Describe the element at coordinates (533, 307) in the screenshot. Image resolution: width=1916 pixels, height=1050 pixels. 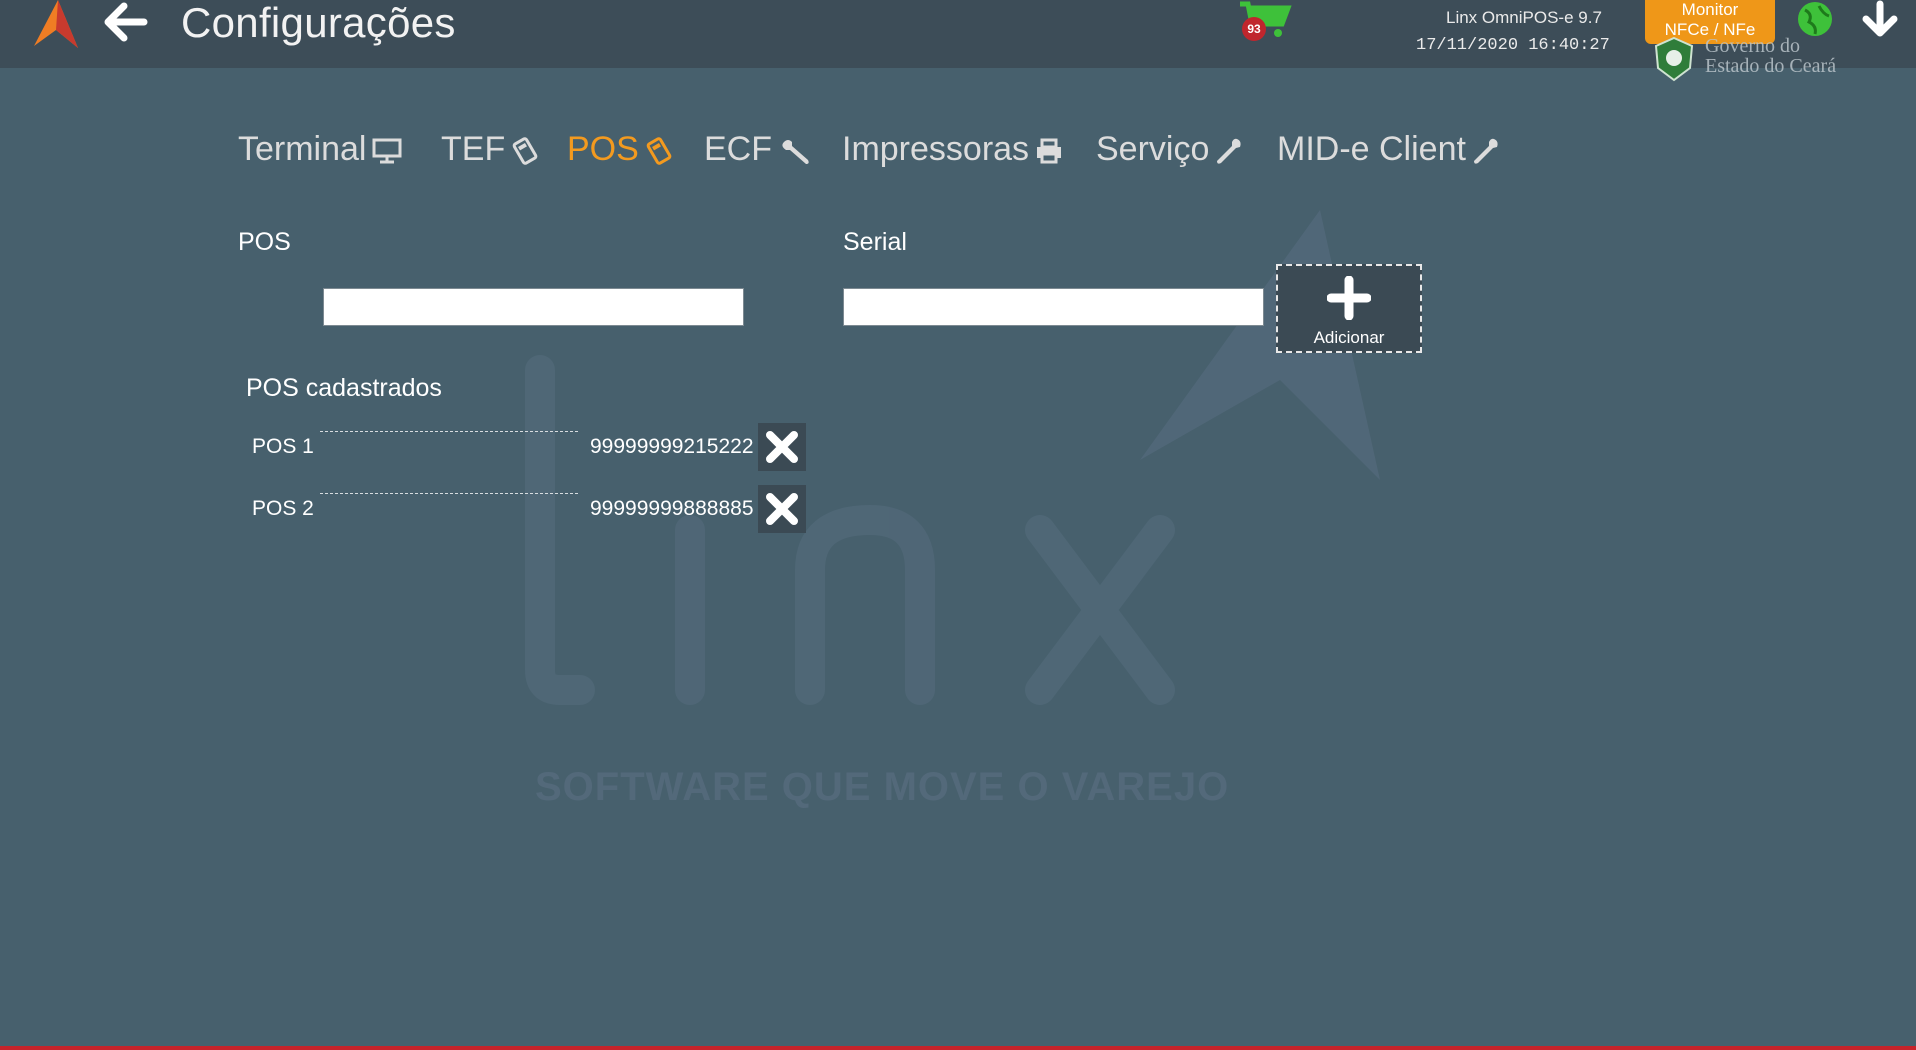
I see `pos-name-input` at that location.